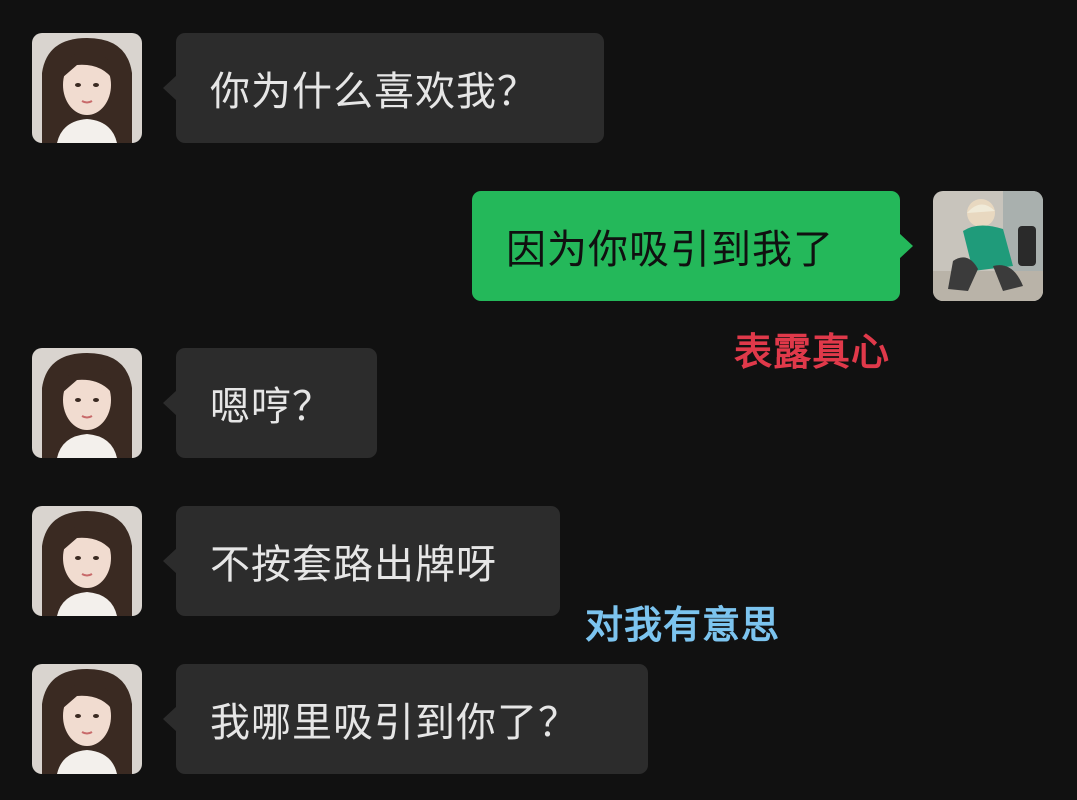  What do you see at coordinates (353, 565) in the screenshot?
I see `message-text: 不按套路出牌呀` at bounding box center [353, 565].